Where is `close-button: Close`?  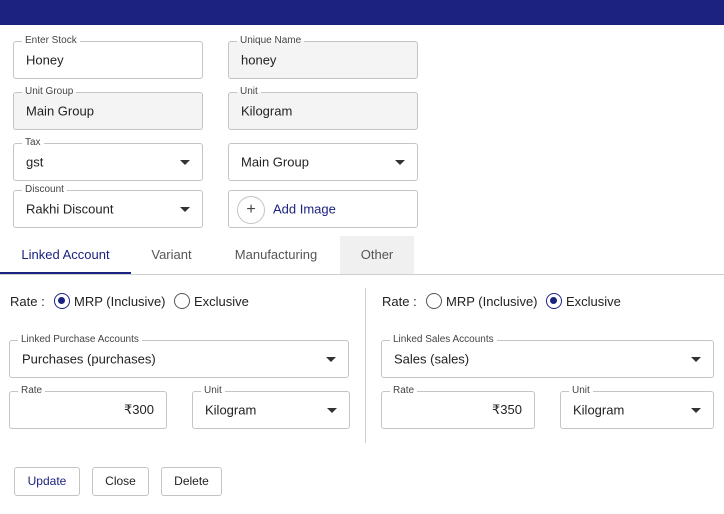 close-button: Close is located at coordinates (120, 481).